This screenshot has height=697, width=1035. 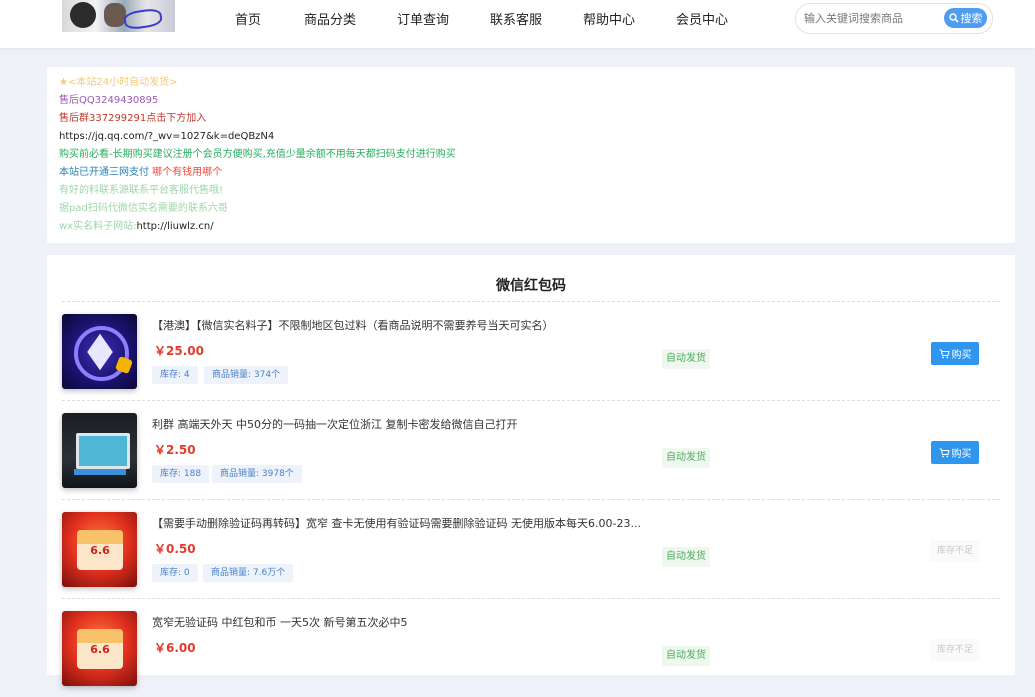 What do you see at coordinates (186, 172) in the screenshot?
I see `notice-suffix: 哪个有钱用哪个` at bounding box center [186, 172].